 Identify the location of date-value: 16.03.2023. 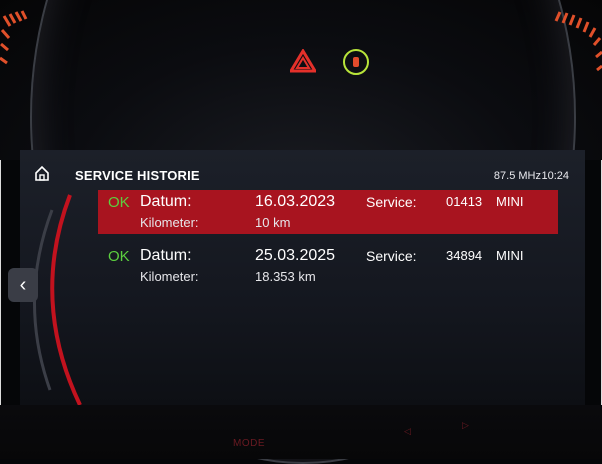
(295, 201).